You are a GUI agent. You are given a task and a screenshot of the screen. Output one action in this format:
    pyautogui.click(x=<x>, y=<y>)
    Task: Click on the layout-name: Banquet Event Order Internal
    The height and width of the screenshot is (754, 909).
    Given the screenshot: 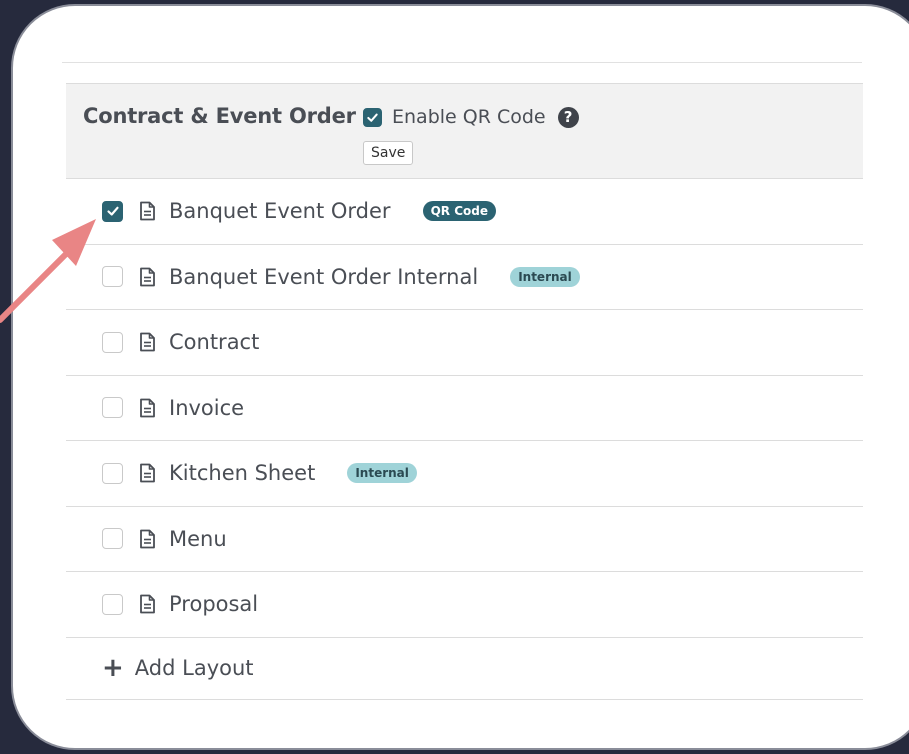 What is the action you would take?
    pyautogui.click(x=324, y=276)
    